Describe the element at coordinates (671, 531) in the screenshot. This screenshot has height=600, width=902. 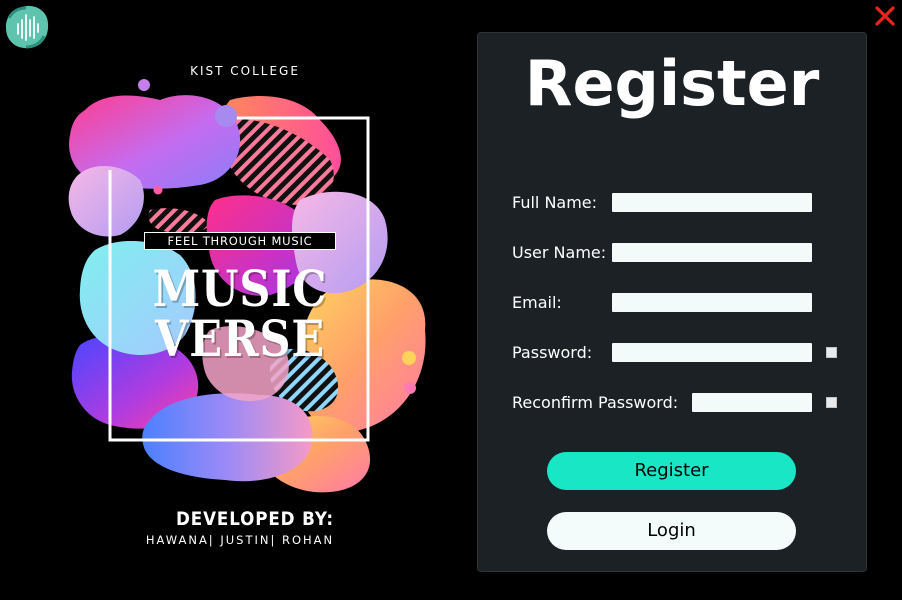
I see `login-button: Login` at that location.